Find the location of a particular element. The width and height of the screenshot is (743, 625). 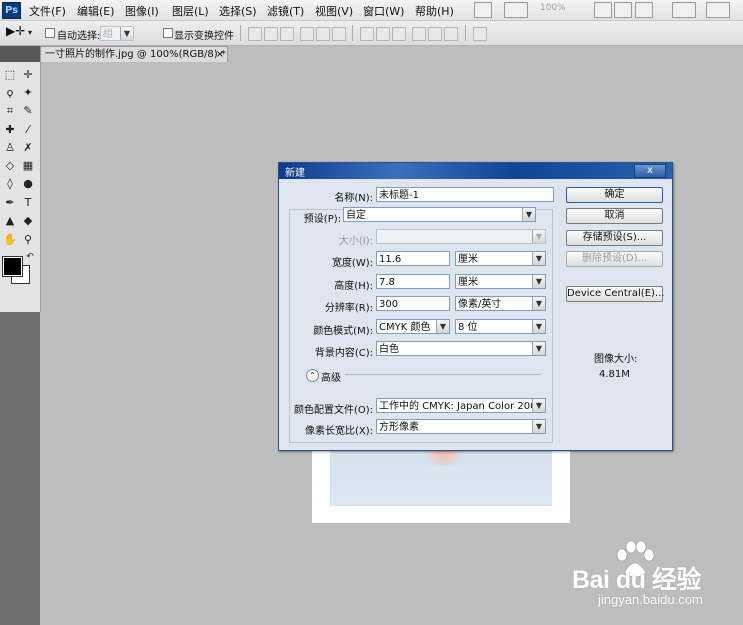

move-tool-icon: ✛ is located at coordinates (28, 74).